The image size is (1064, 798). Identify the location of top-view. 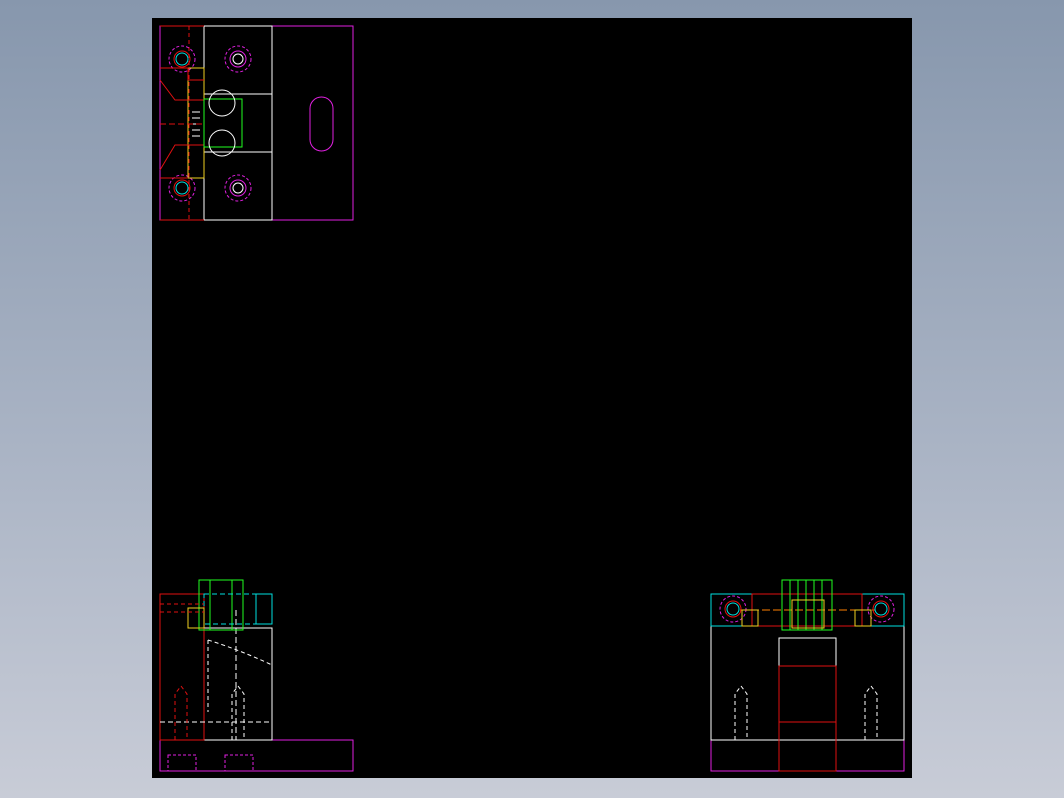
(256, 123).